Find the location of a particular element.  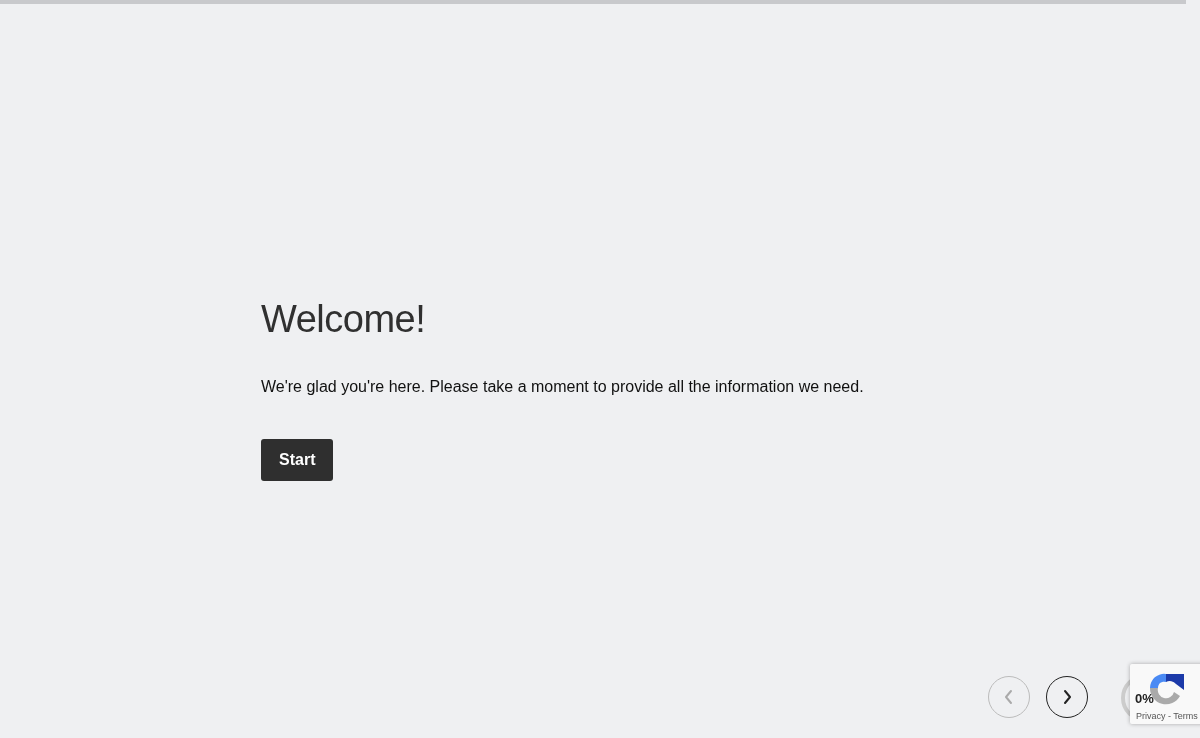

start-button: Start is located at coordinates (297, 459).